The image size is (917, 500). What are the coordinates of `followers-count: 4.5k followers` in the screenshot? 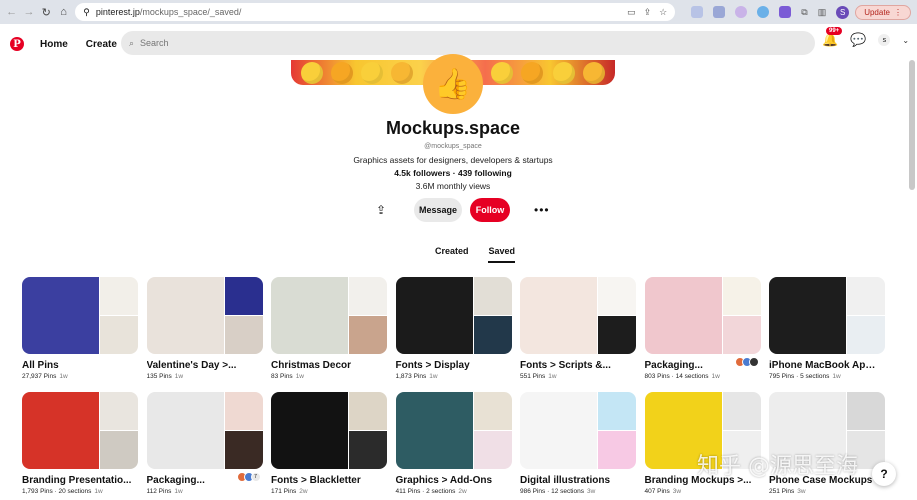 It's located at (422, 173).